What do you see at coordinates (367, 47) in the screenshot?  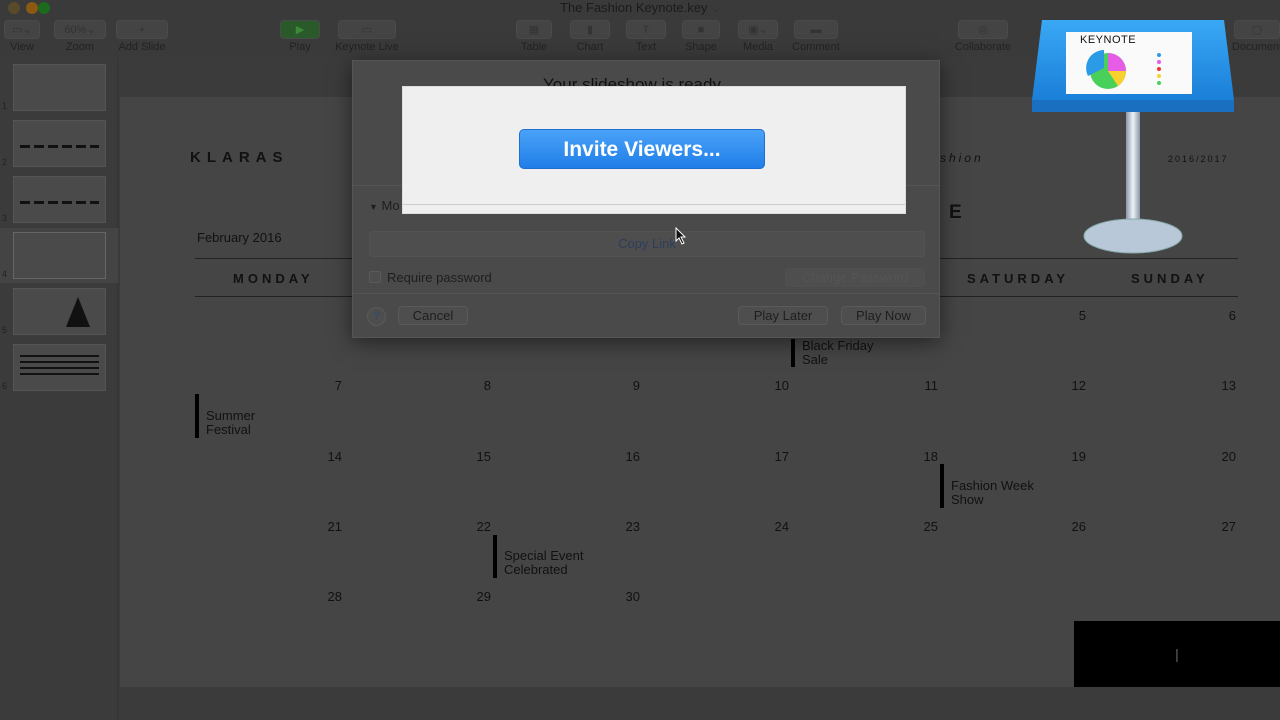 I see `toolbar-label: Keynote Live` at bounding box center [367, 47].